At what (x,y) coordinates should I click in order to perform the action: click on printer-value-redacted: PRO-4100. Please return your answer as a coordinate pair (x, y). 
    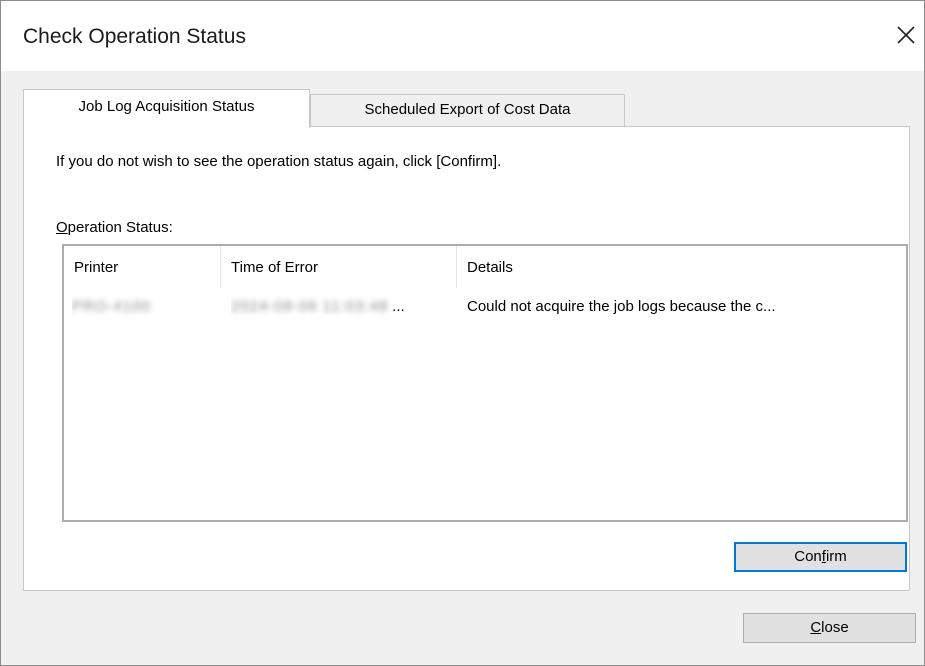
    Looking at the image, I should click on (111, 306).